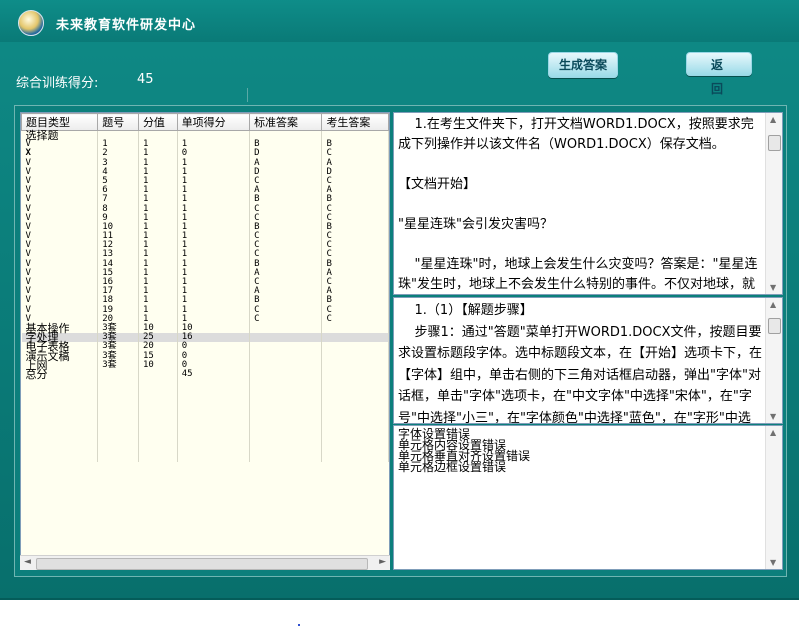 This screenshot has width=799, height=629. What do you see at coordinates (205, 365) in the screenshot?
I see `table-row: 上网 3套 10 0` at bounding box center [205, 365].